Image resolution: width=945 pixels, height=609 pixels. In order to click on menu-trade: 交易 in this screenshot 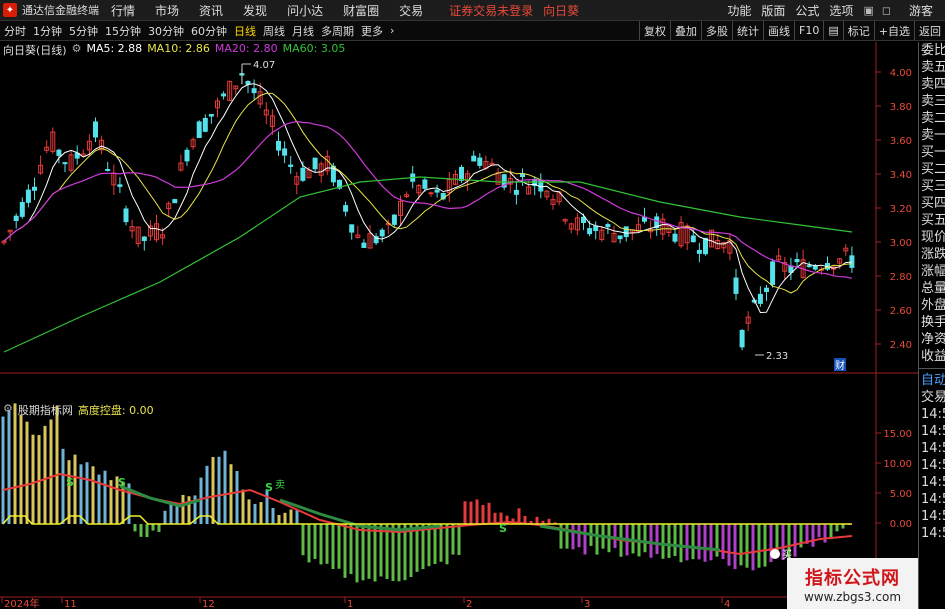, I will do `click(411, 10)`.